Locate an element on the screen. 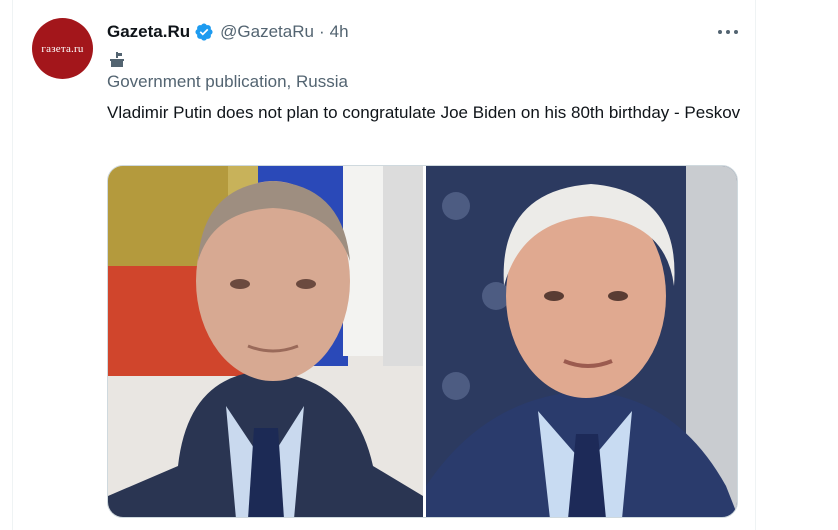  more-options-icon is located at coordinates (728, 32).